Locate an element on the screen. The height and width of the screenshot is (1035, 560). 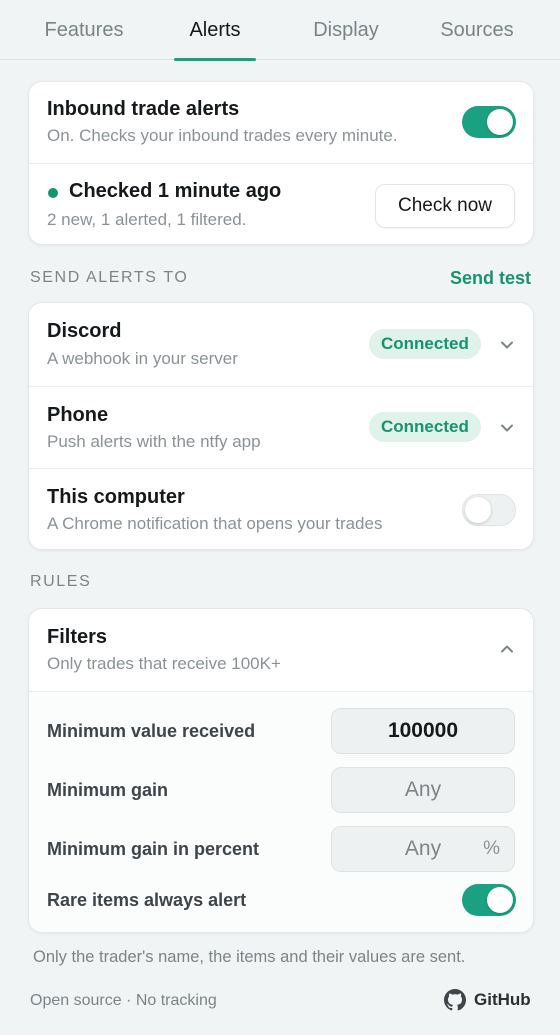
github-icon is located at coordinates (455, 1000).